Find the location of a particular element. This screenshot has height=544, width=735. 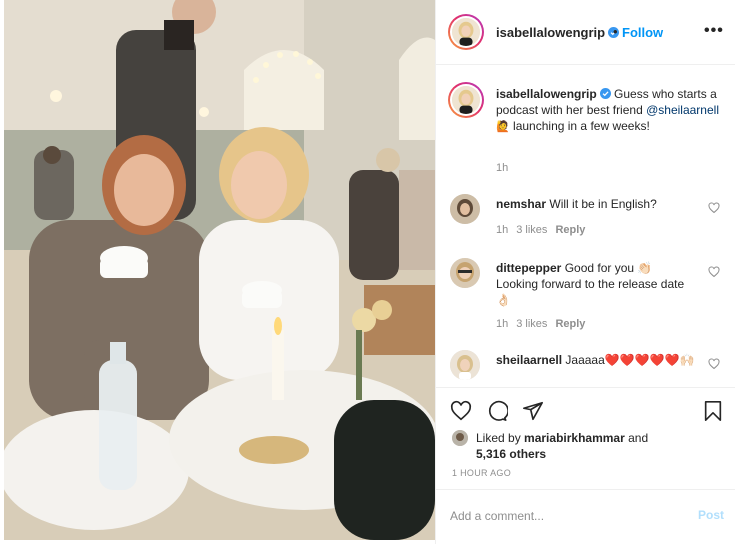

liker-avatar is located at coordinates (460, 438).